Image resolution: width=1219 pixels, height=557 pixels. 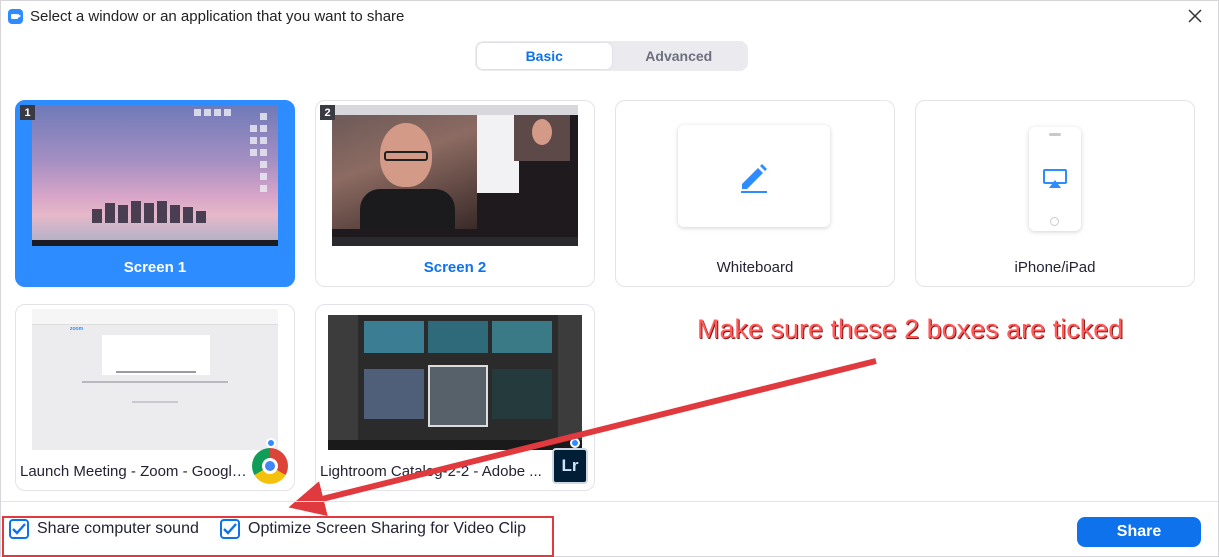 I want to click on share-option-lightroom-window: Lightroom Catalog-2-2 - Adobe ... Lr, so click(x=455, y=397).